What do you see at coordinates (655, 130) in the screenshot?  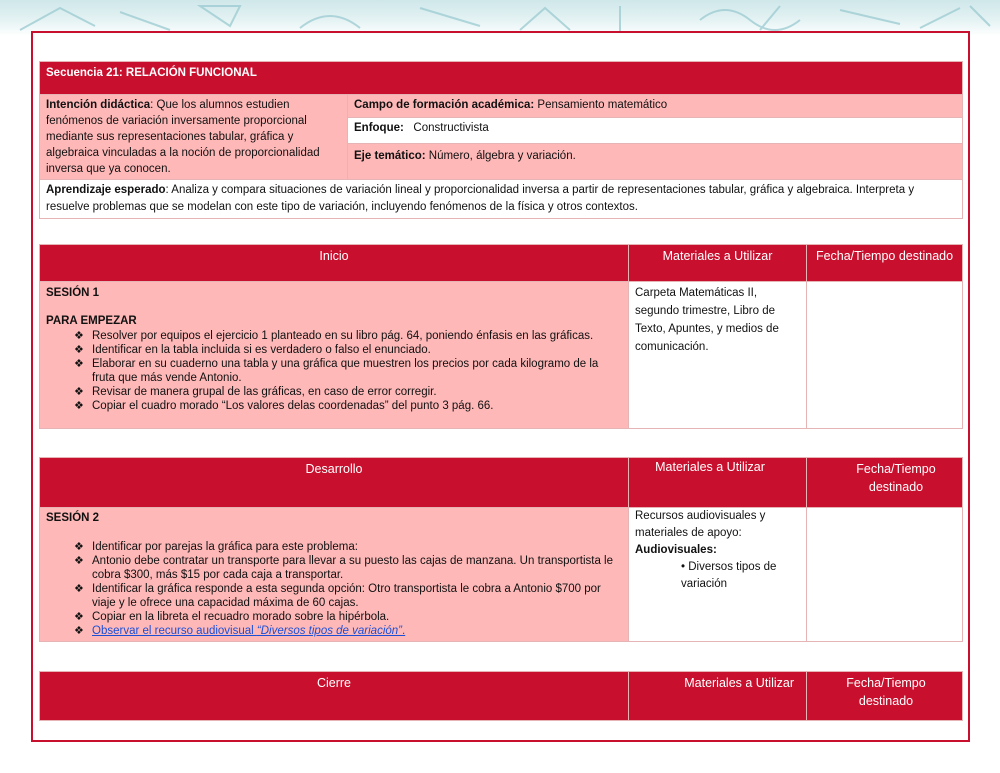 I see `enfoque-cell: Enfoque: Constructivista` at bounding box center [655, 130].